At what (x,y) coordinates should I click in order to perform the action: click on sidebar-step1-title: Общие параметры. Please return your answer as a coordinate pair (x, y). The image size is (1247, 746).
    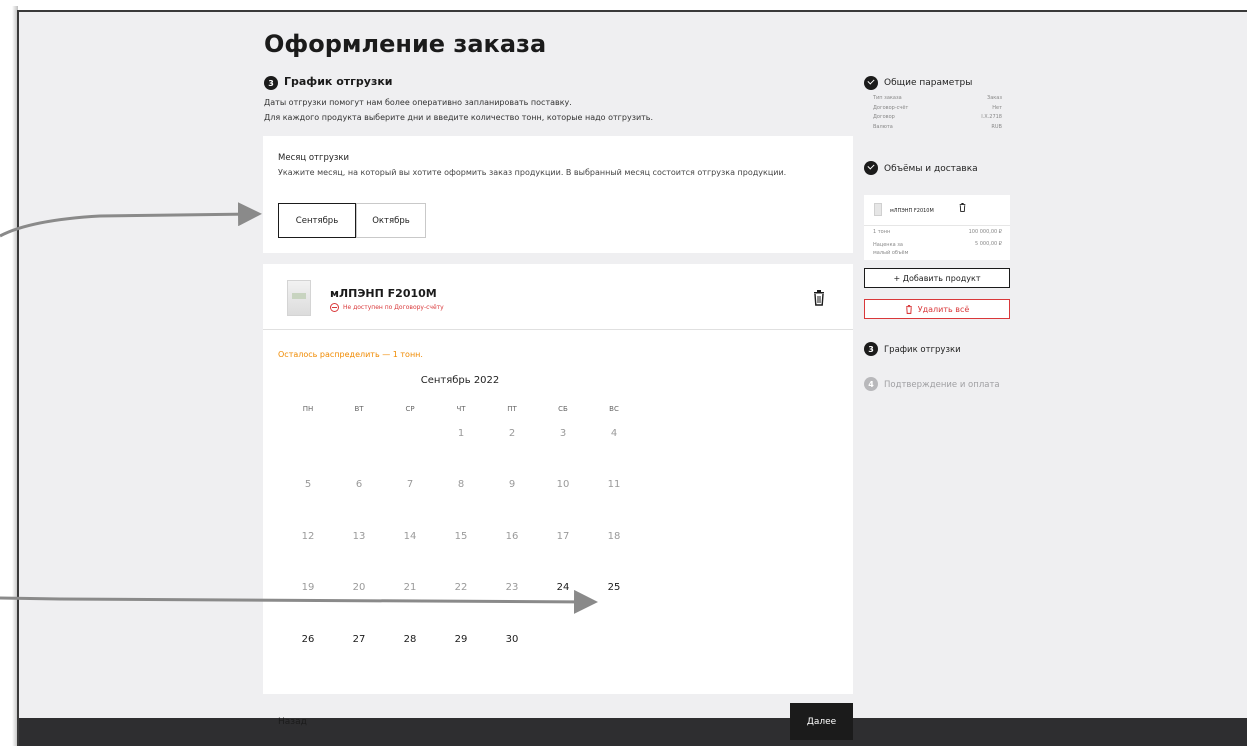
    Looking at the image, I should click on (928, 83).